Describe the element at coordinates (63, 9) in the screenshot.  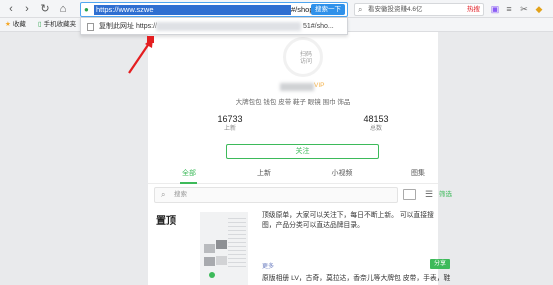
I see `home-icon: ⌂` at that location.